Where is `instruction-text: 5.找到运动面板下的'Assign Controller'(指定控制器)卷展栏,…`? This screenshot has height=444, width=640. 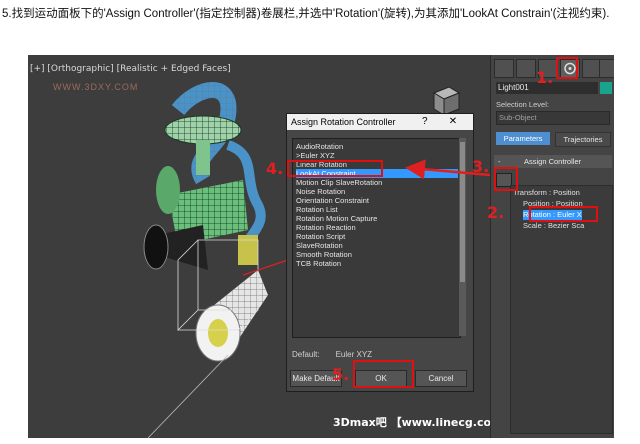
instruction-text: 5.找到运动面板下的'Assign Controller'(指定控制器)卷展栏,… is located at coordinates (306, 14).